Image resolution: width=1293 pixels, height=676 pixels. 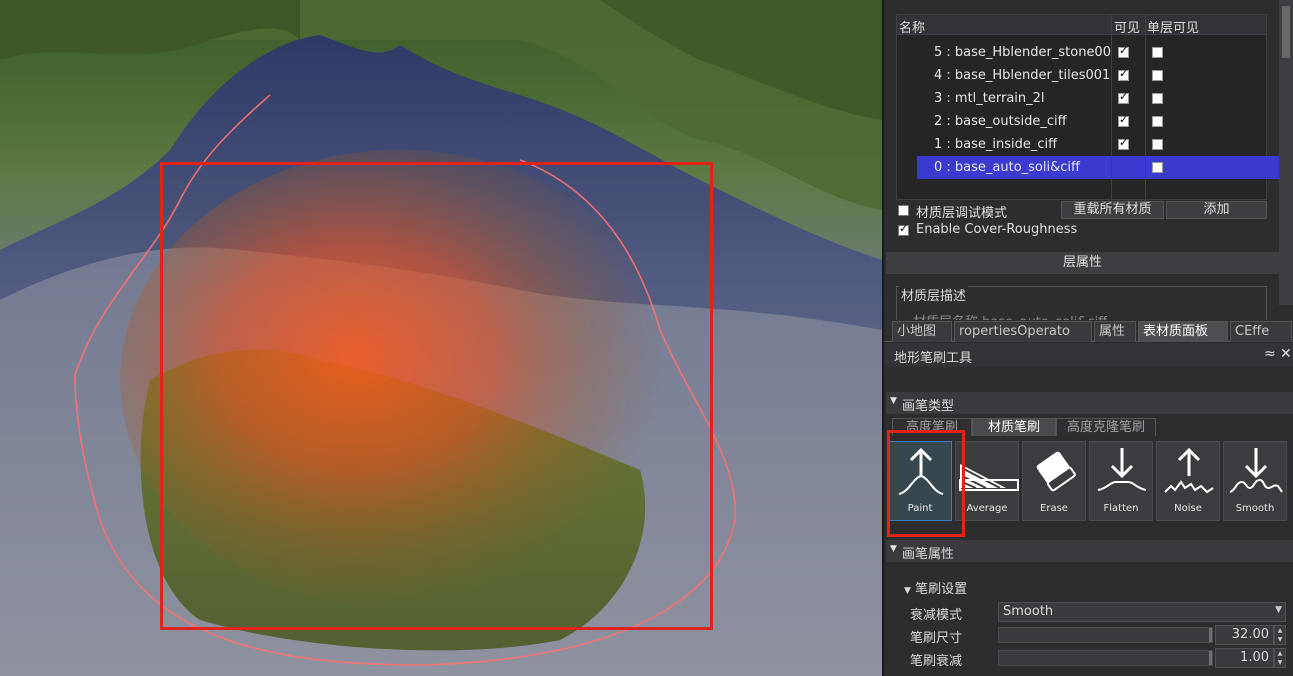 What do you see at coordinates (933, 358) in the screenshot?
I see `tool-title: 地形笔刷工具` at bounding box center [933, 358].